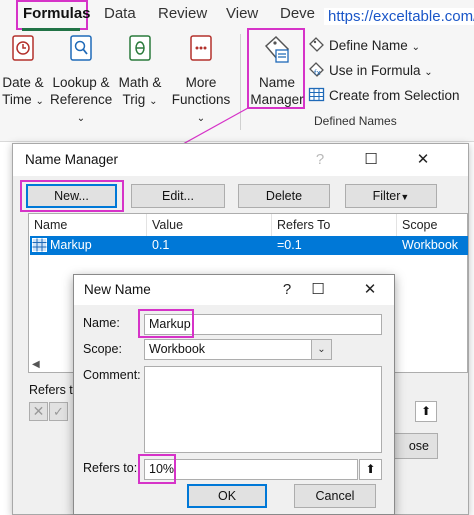  Describe the element at coordinates (71, 245) in the screenshot. I see `row-name: Markup` at that location.